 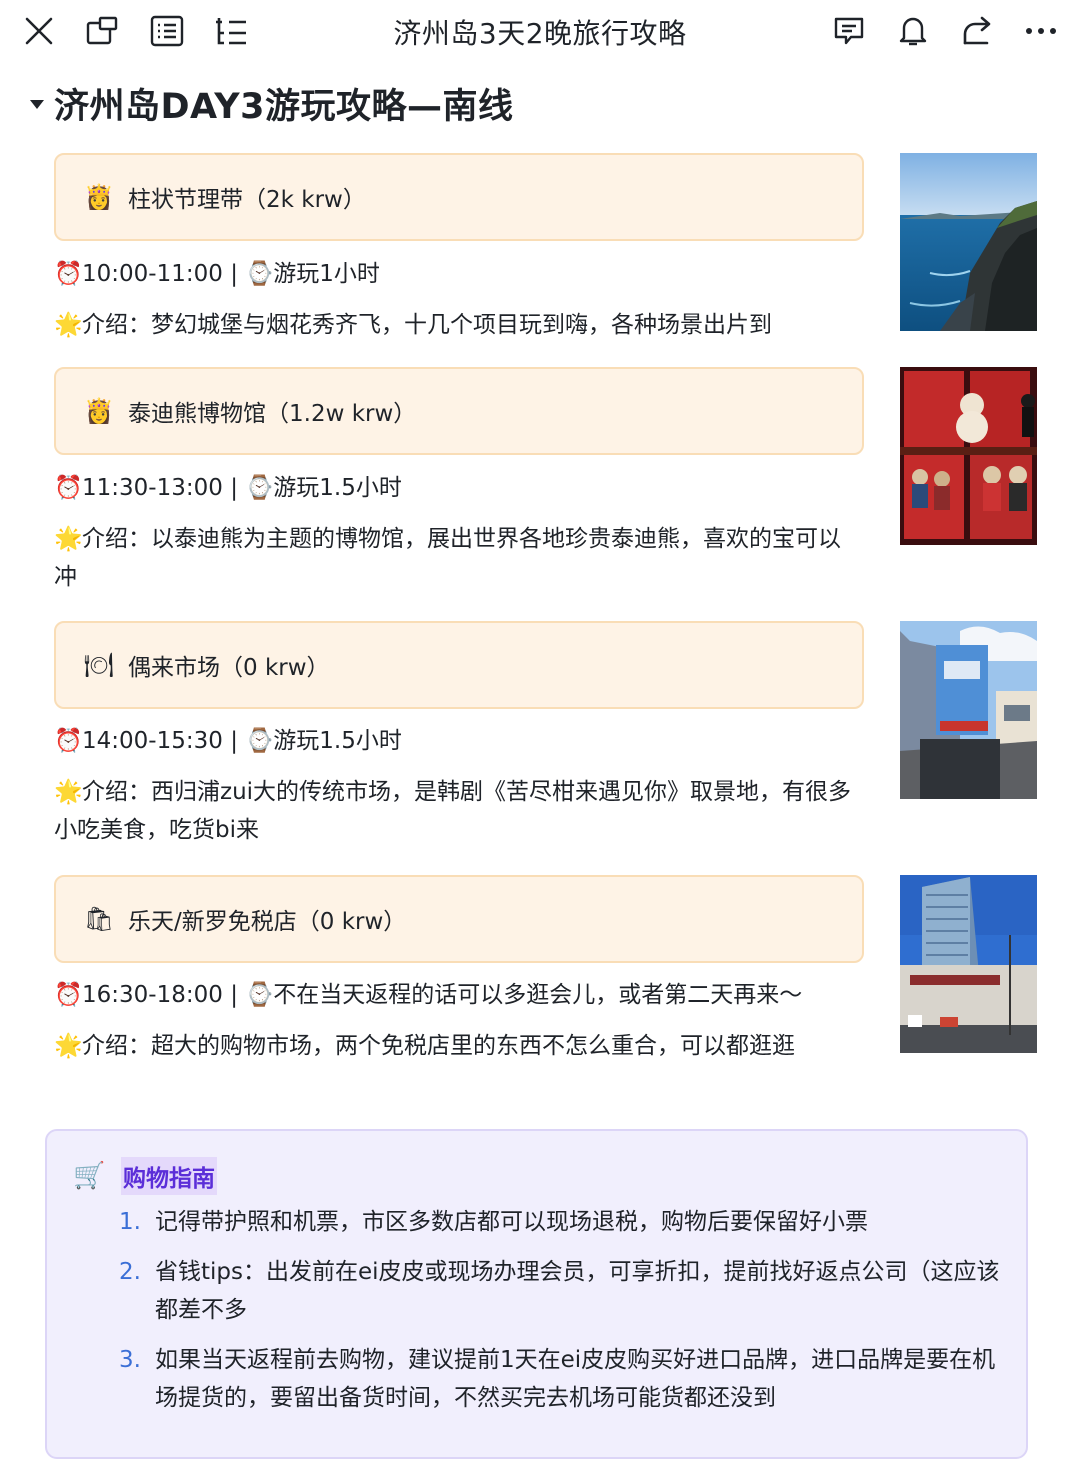 I want to click on spot-time-line: ⏰11:30-13:00 | ⌚游玩1.5小时, so click(x=454, y=488).